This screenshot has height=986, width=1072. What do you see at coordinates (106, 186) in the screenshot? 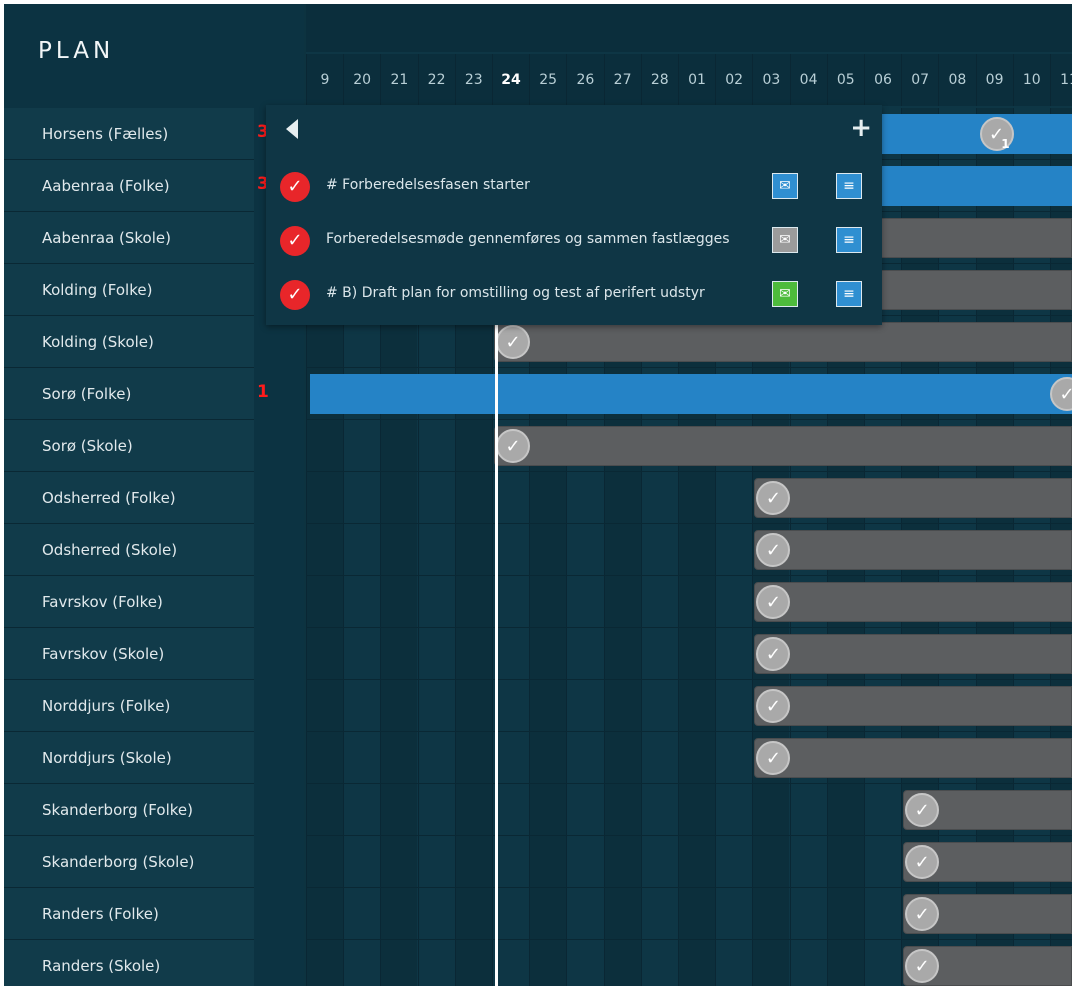
I see `row-label-text: Aabenraa (Folke)` at bounding box center [106, 186].